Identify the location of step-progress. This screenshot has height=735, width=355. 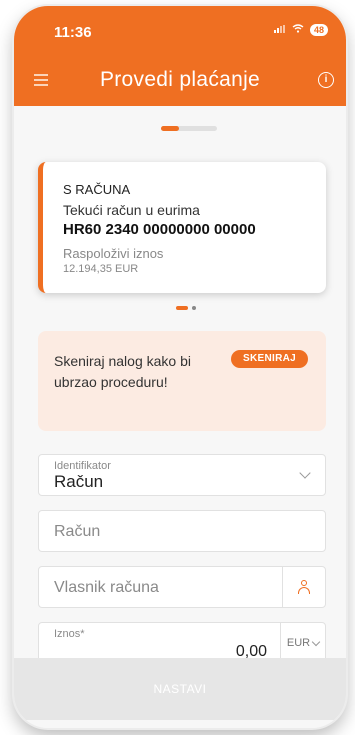
(189, 128).